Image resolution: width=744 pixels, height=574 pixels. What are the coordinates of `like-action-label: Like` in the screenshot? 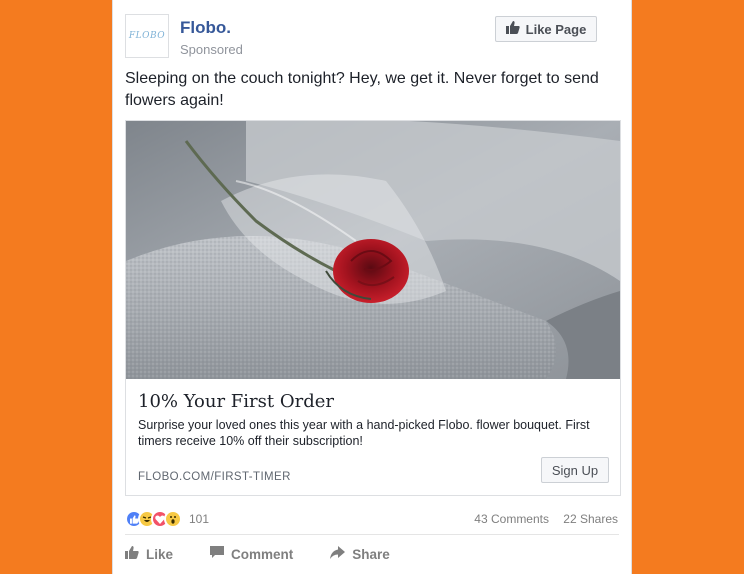 It's located at (160, 554).